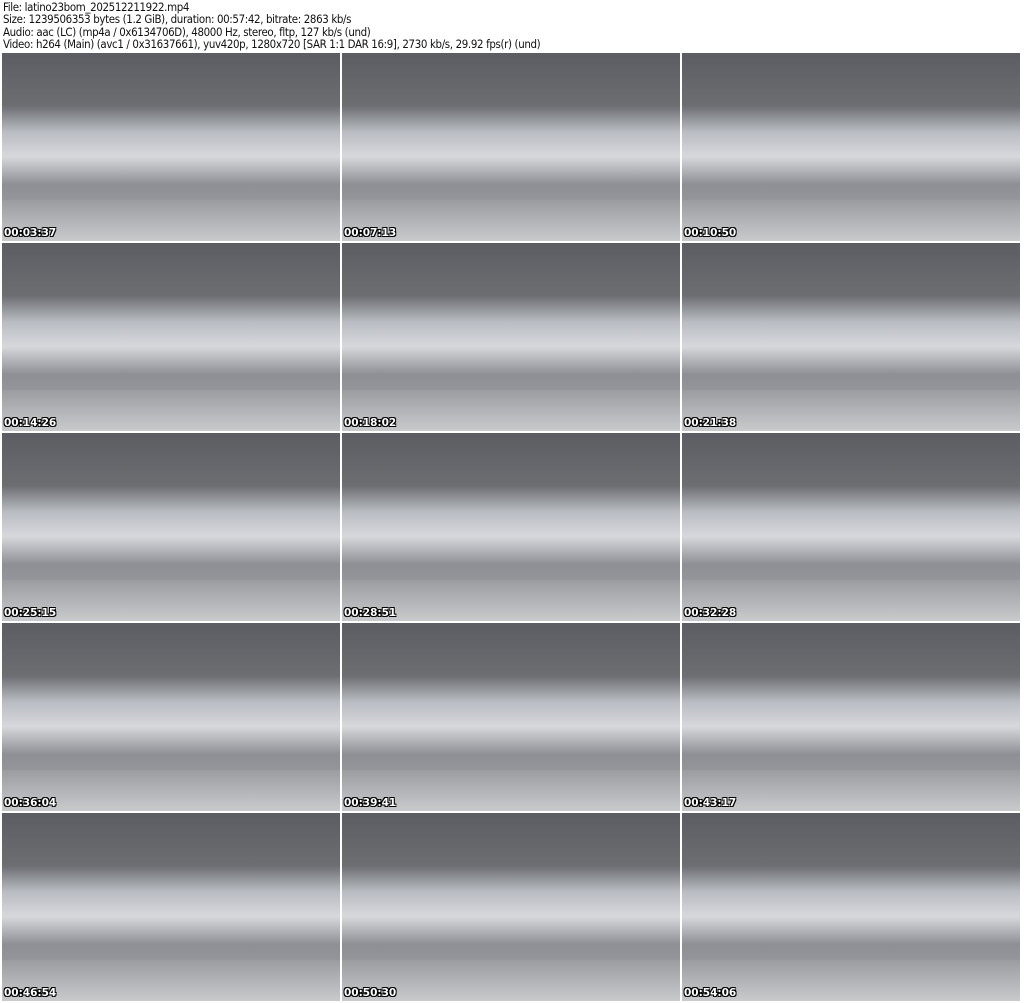  What do you see at coordinates (171, 907) in the screenshot?
I see `video-thumbnail: 00:46:54` at bounding box center [171, 907].